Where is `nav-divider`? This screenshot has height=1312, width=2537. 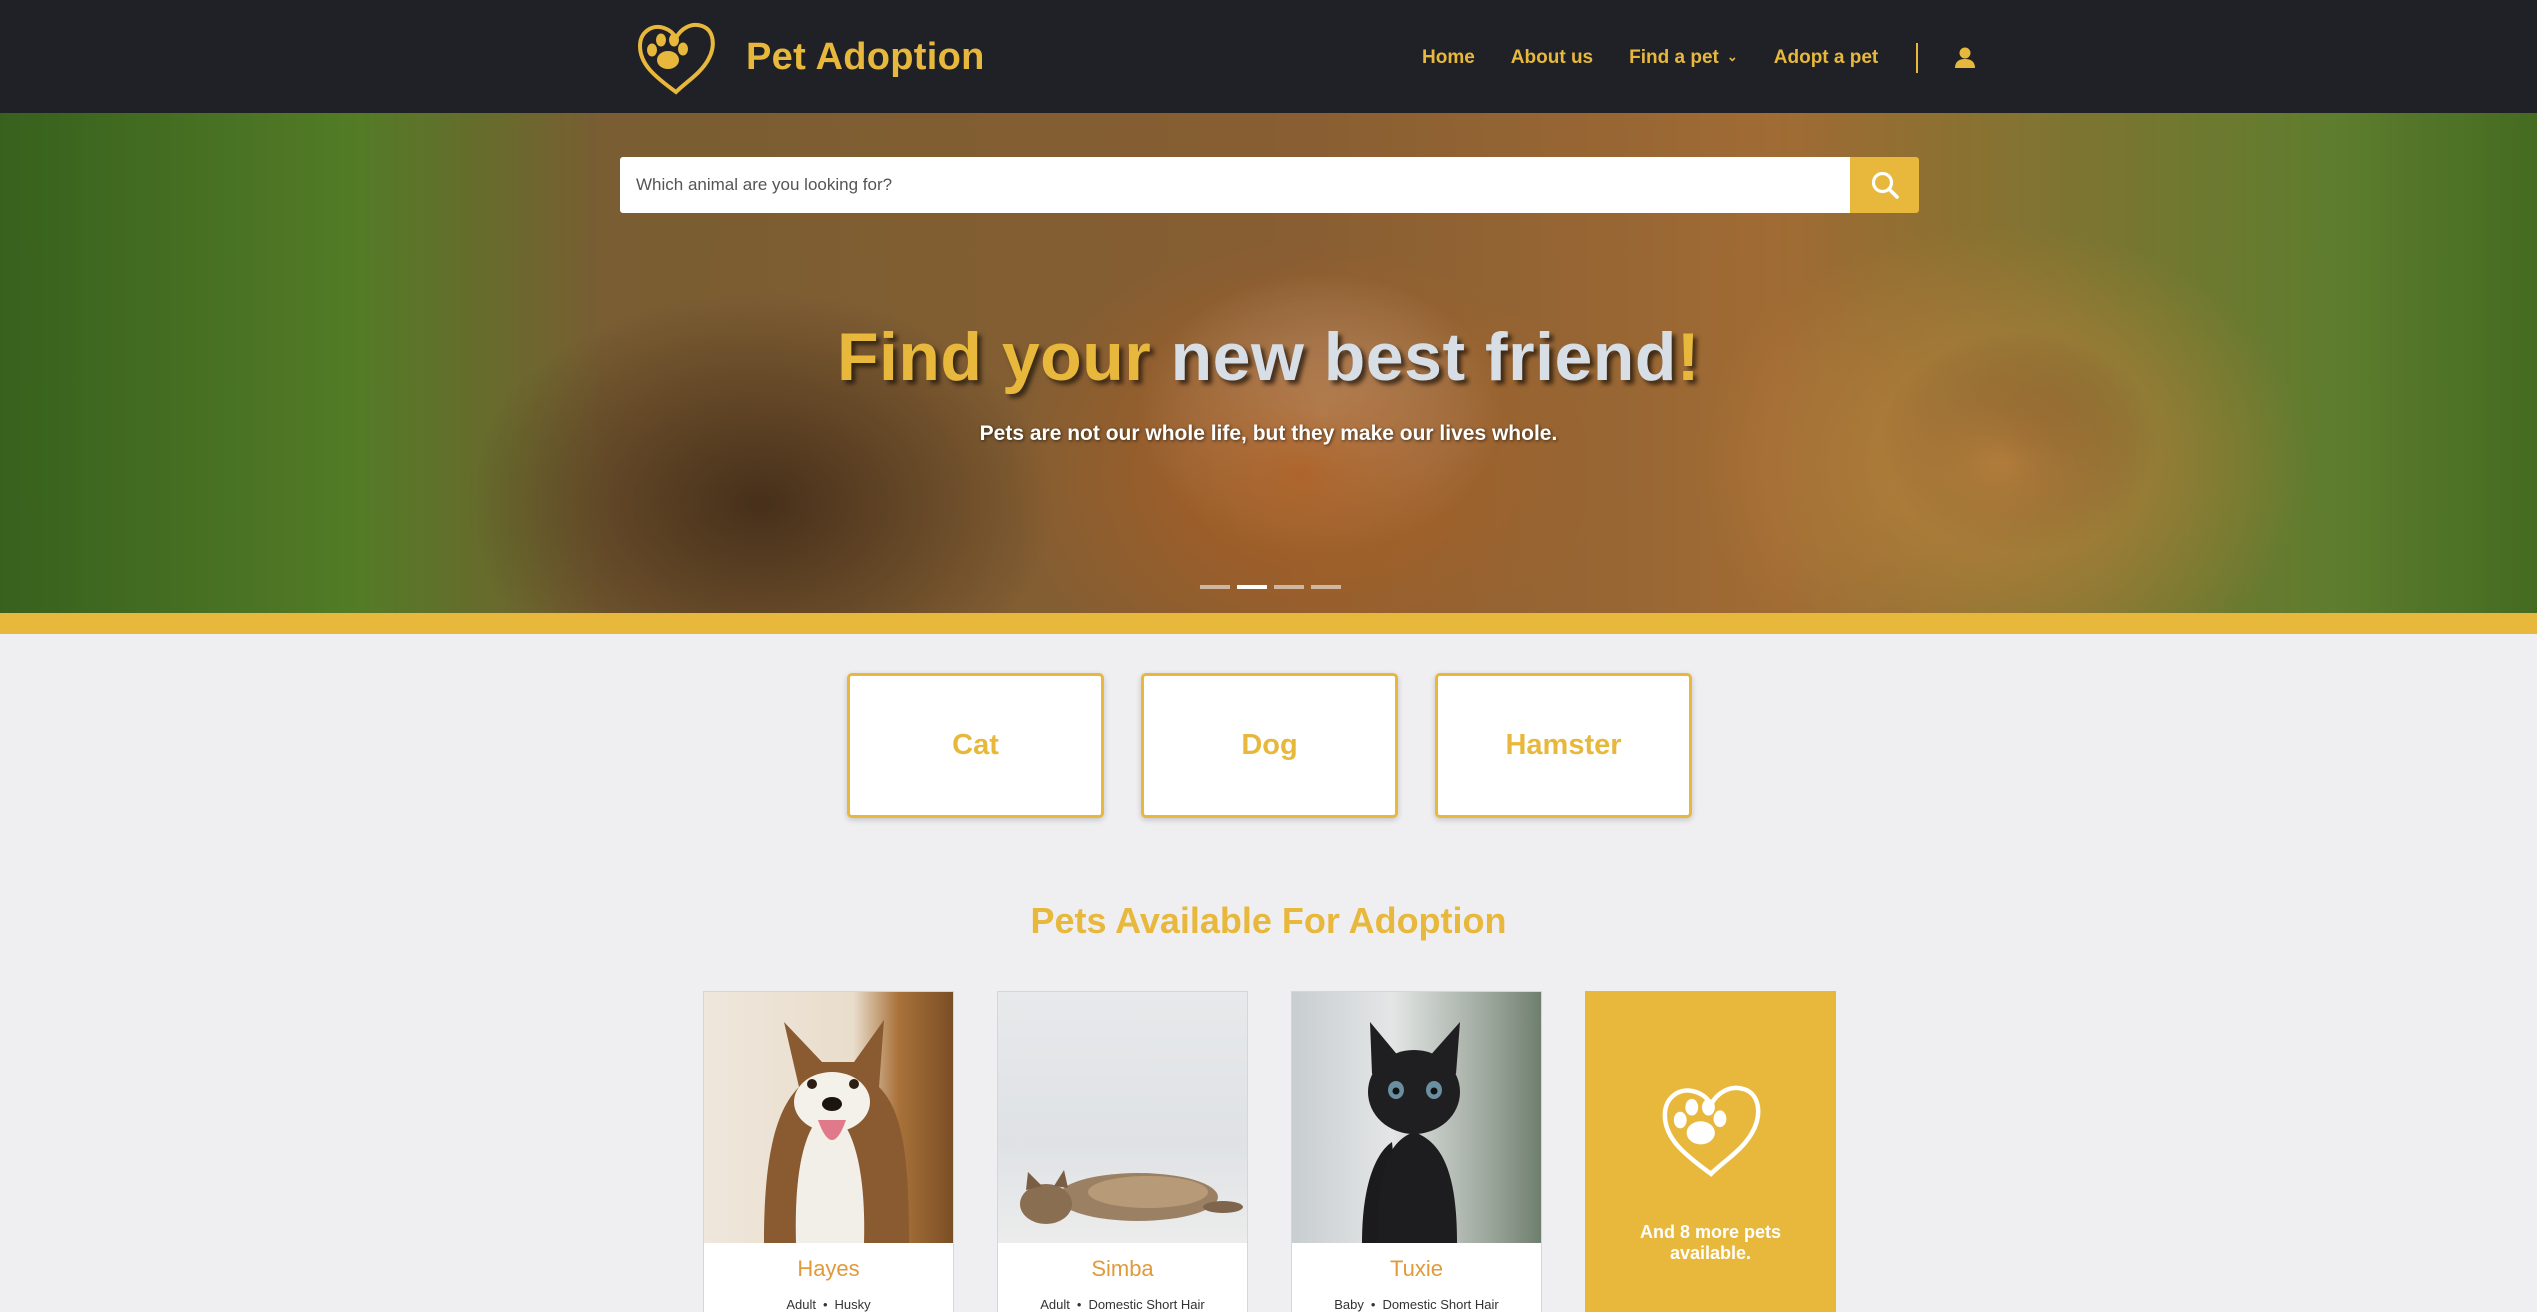 nav-divider is located at coordinates (1917, 58).